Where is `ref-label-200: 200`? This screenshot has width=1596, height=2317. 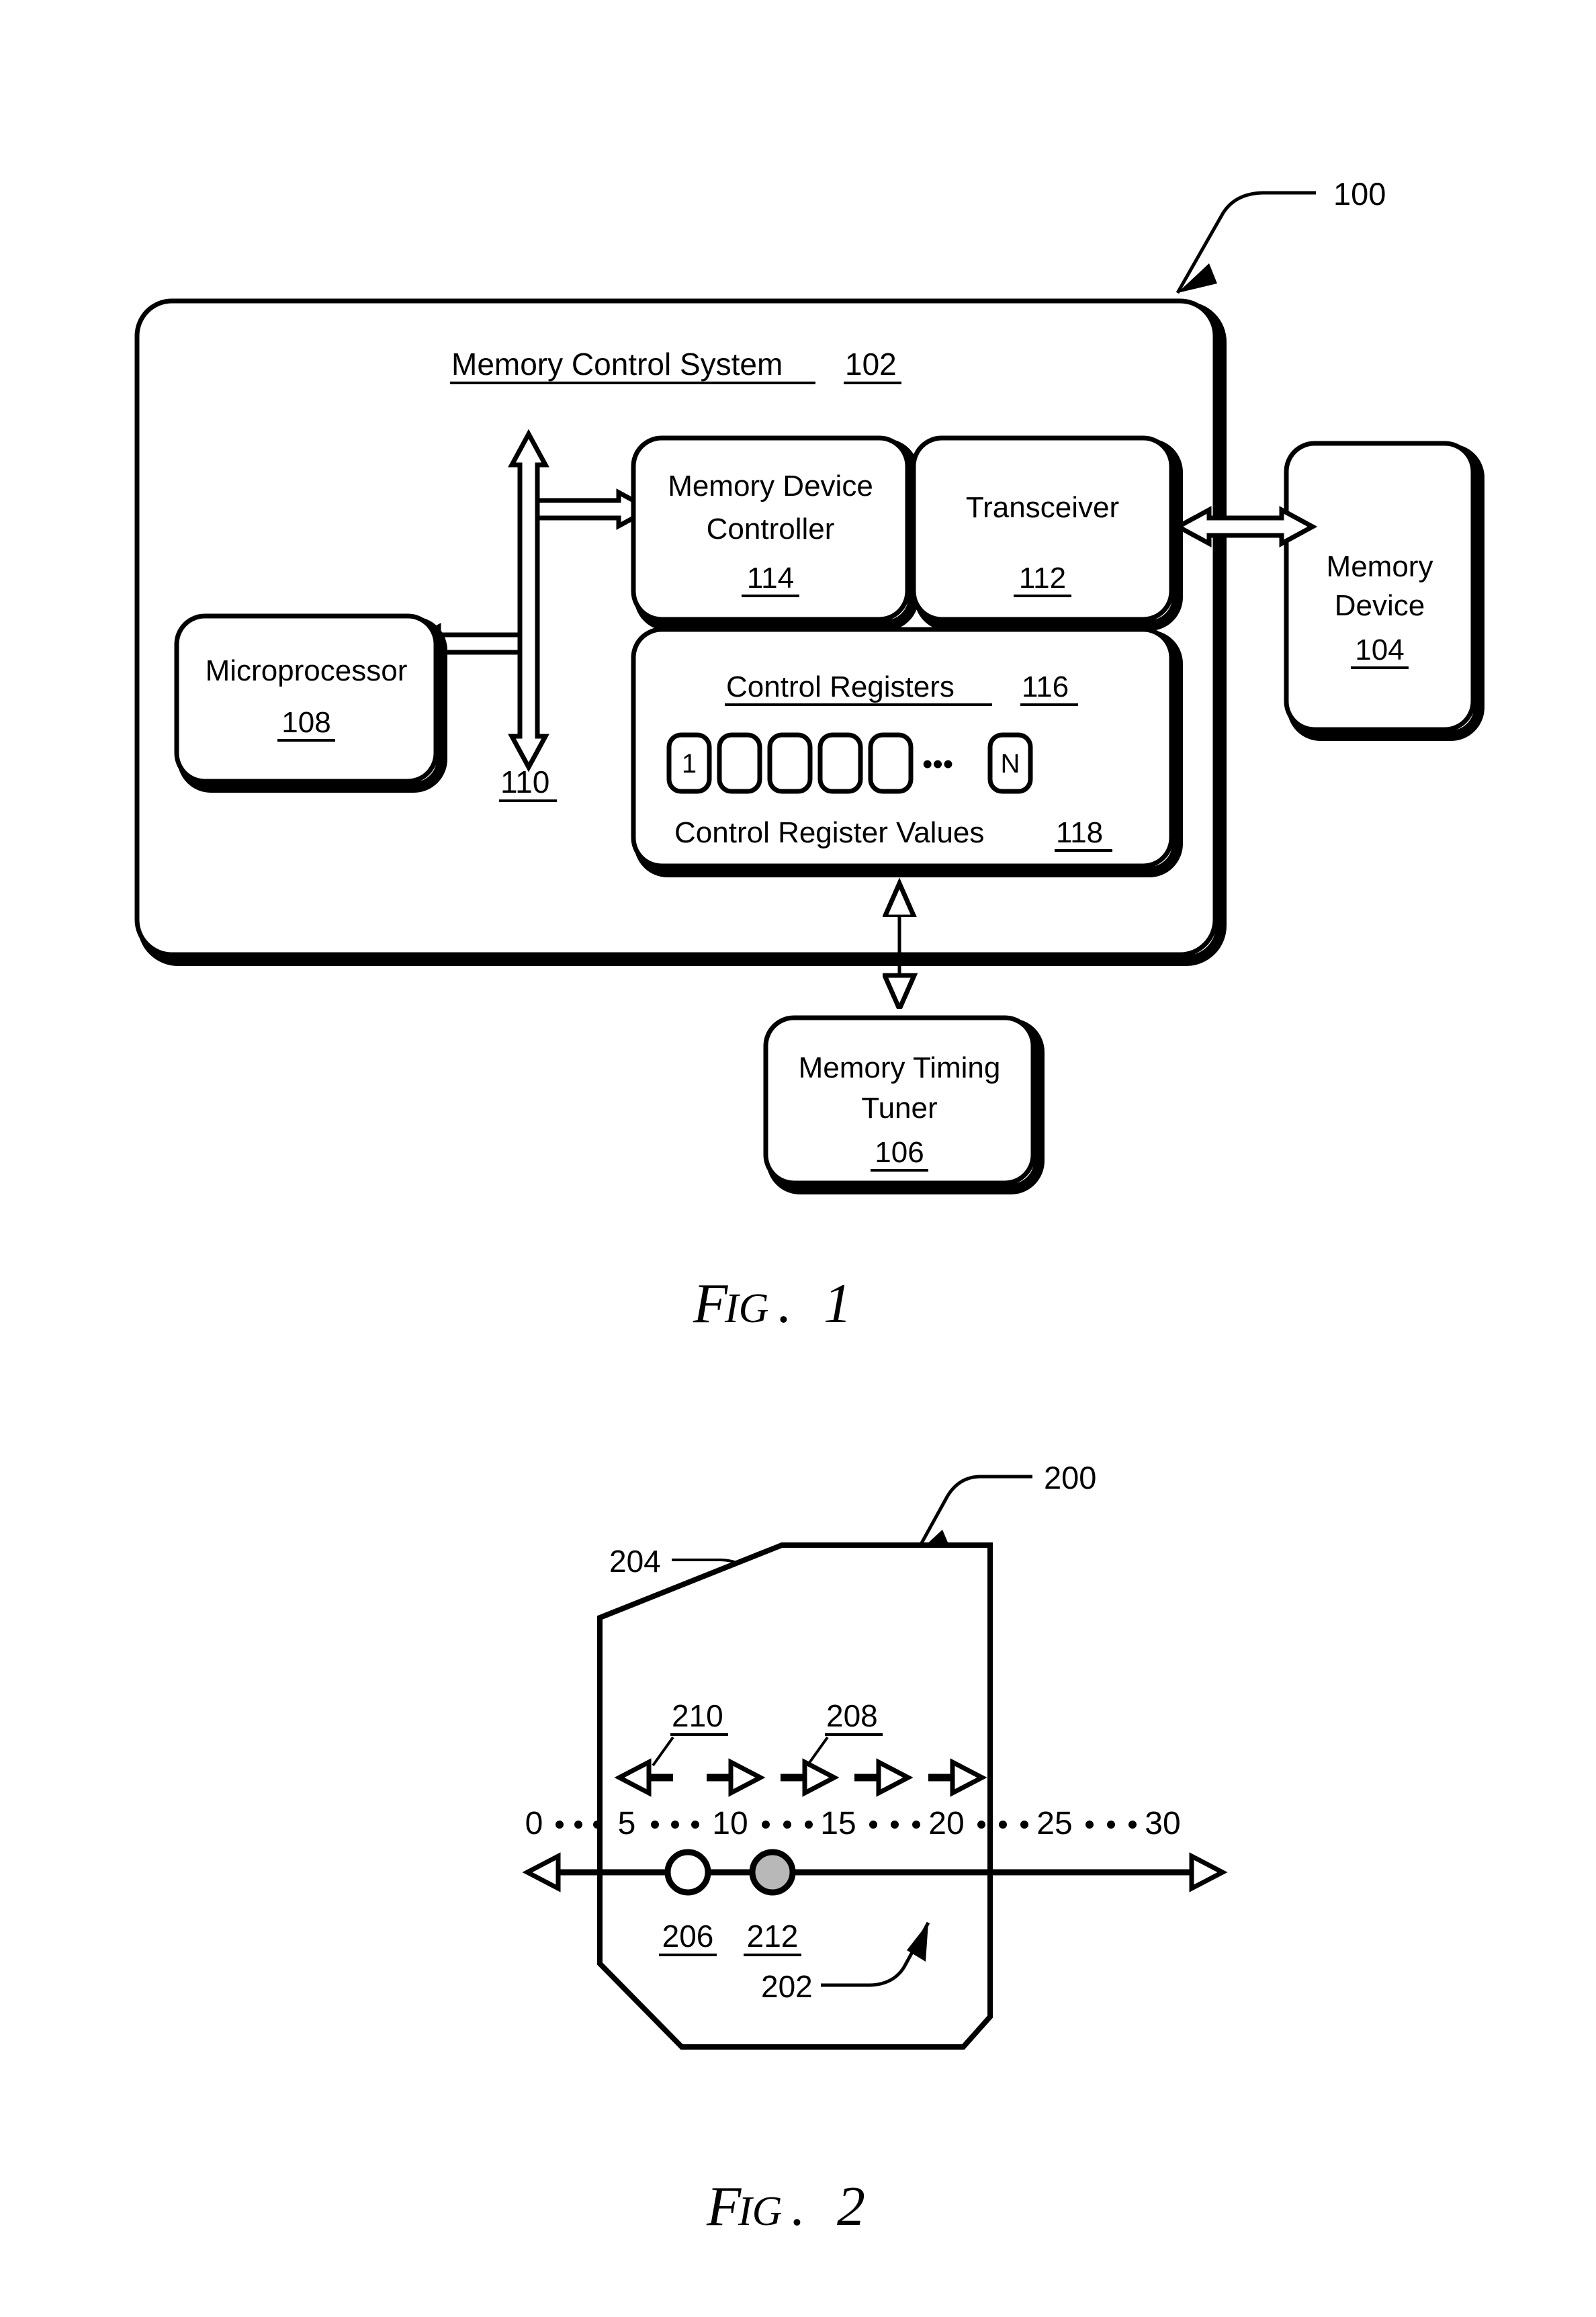
ref-label-200: 200 is located at coordinates (1070, 1477).